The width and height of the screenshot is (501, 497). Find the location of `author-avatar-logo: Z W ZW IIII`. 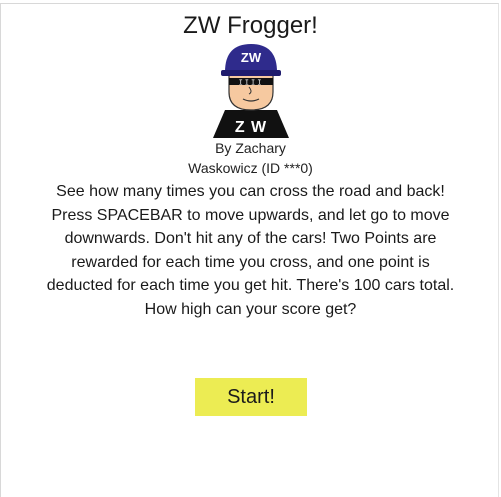

author-avatar-logo: Z W ZW IIII is located at coordinates (251, 91).